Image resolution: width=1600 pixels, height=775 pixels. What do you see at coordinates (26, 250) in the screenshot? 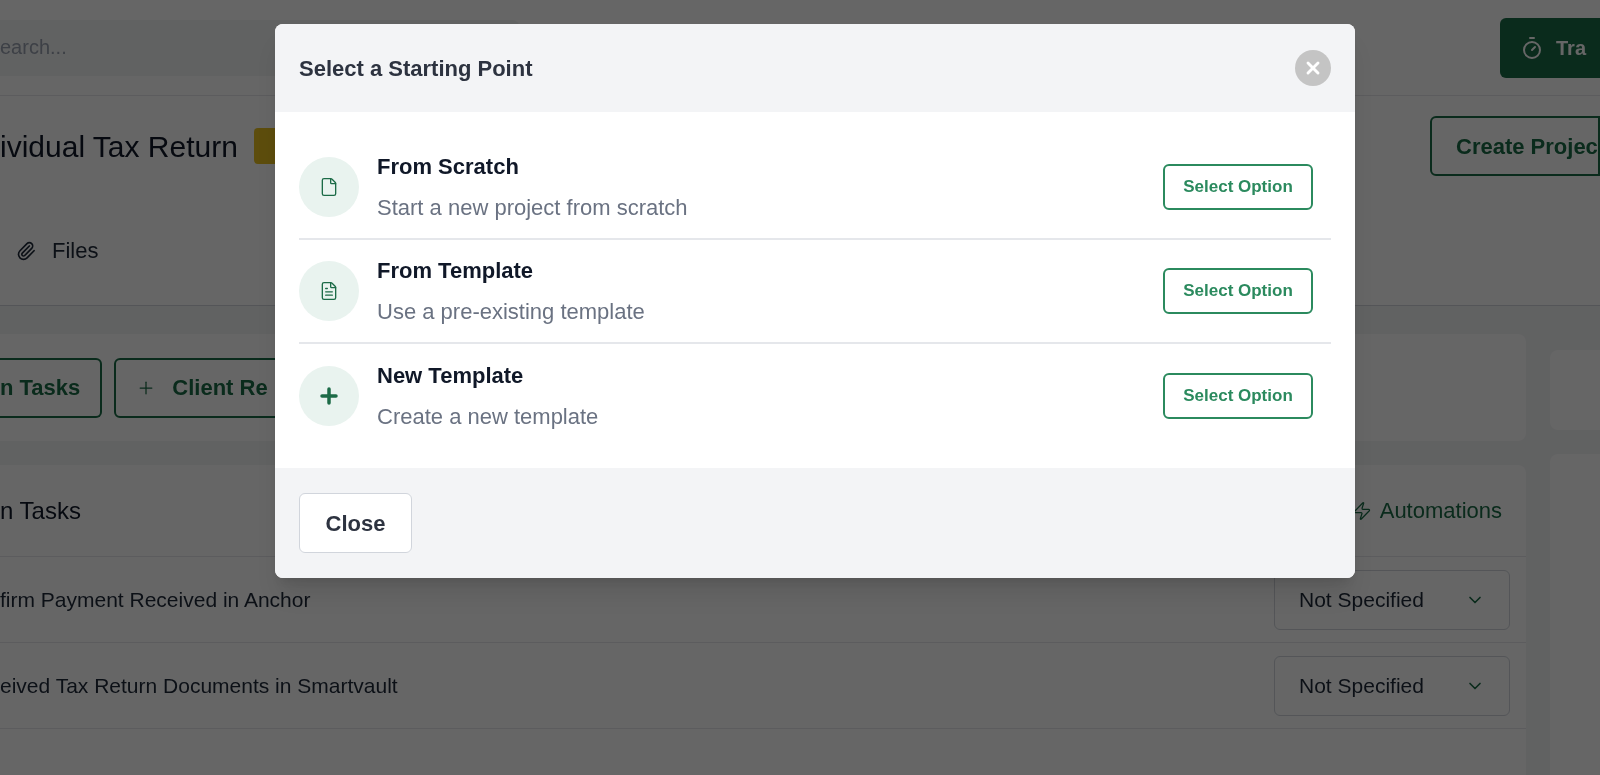
I see `paperclip-icon` at bounding box center [26, 250].